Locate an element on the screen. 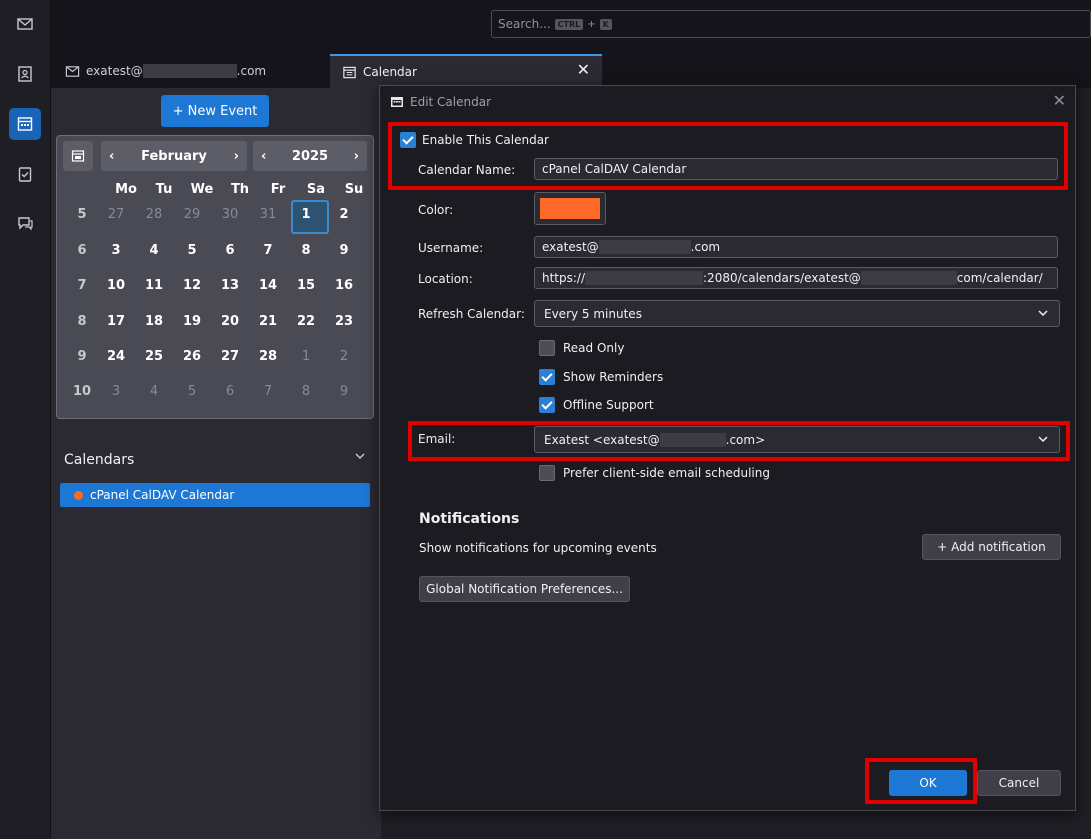 This screenshot has width=1091, height=839. shortcut-k: K is located at coordinates (605, 24).